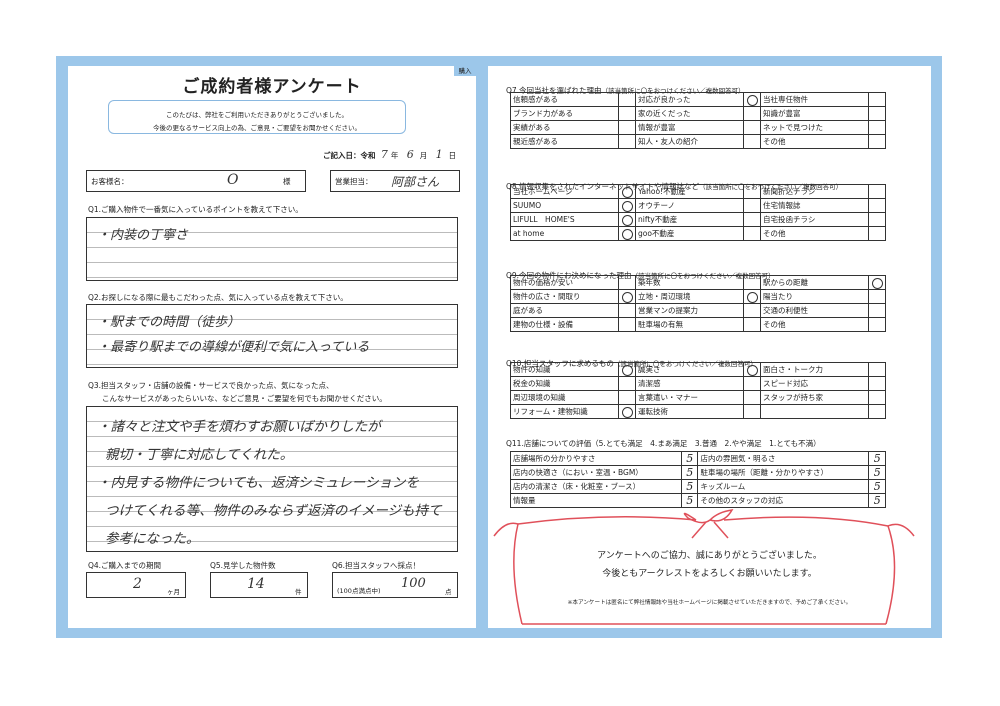  I want to click on q3-answer-line: ・諸々と注文や手を煩わすお願いばかりしたが, so click(239, 427).